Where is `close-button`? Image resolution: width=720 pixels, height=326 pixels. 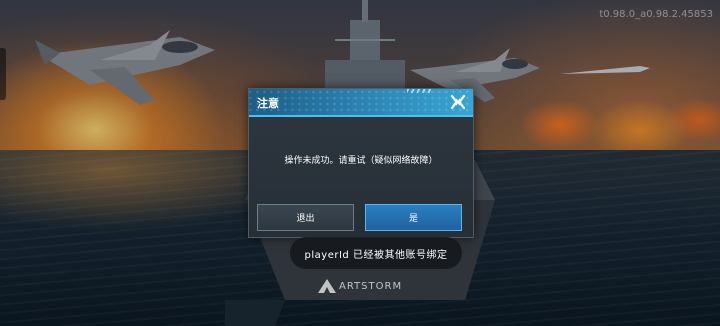 close-button is located at coordinates (458, 102).